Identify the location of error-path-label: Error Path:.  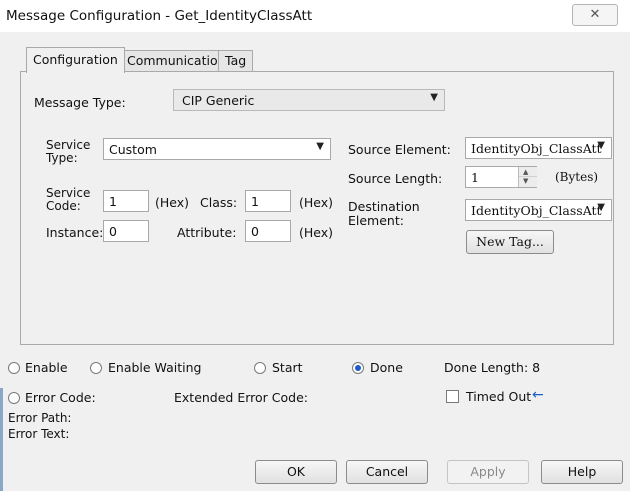
(40, 418).